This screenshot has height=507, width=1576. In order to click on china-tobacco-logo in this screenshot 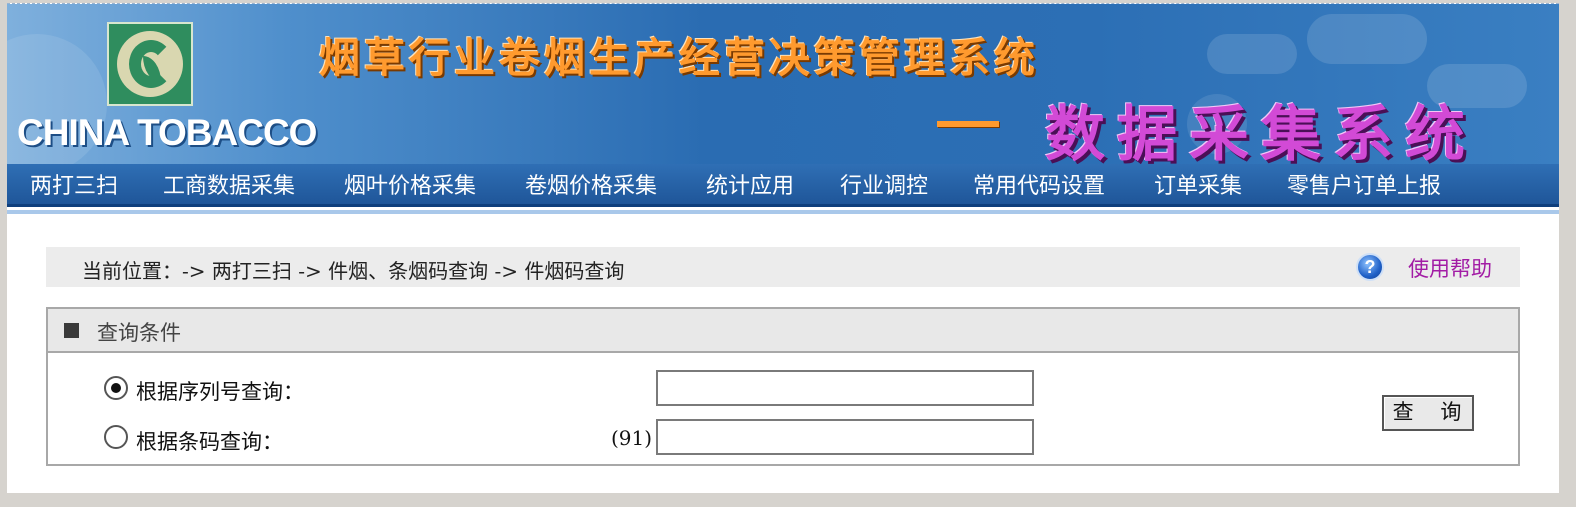, I will do `click(150, 64)`.